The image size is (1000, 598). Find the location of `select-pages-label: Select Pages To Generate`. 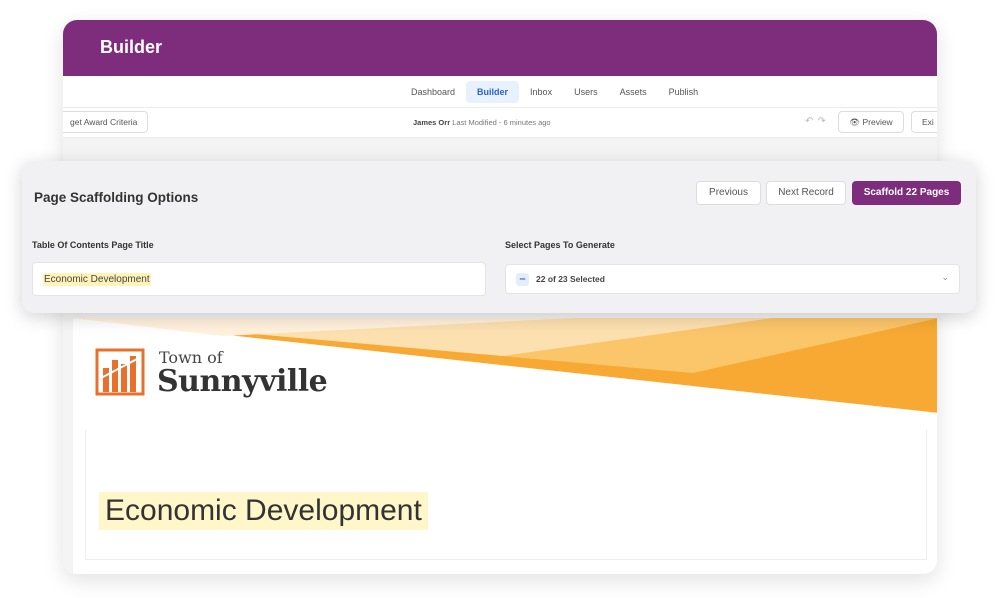

select-pages-label: Select Pages To Generate is located at coordinates (560, 245).